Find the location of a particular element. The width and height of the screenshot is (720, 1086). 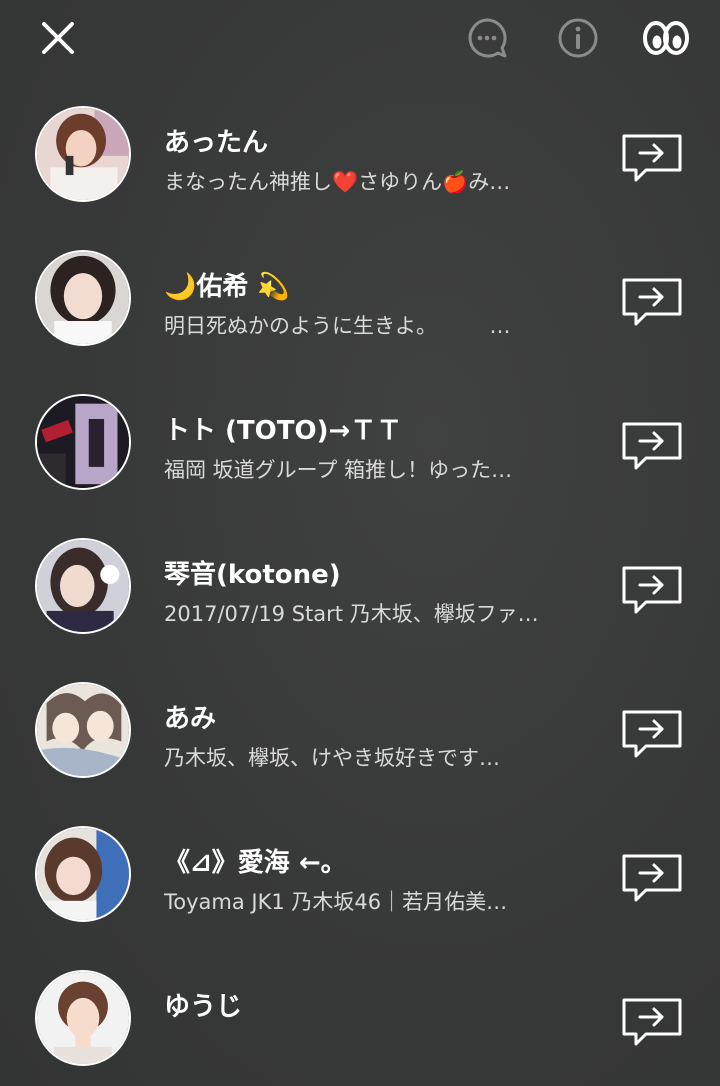

close-icon is located at coordinates (58, 38).